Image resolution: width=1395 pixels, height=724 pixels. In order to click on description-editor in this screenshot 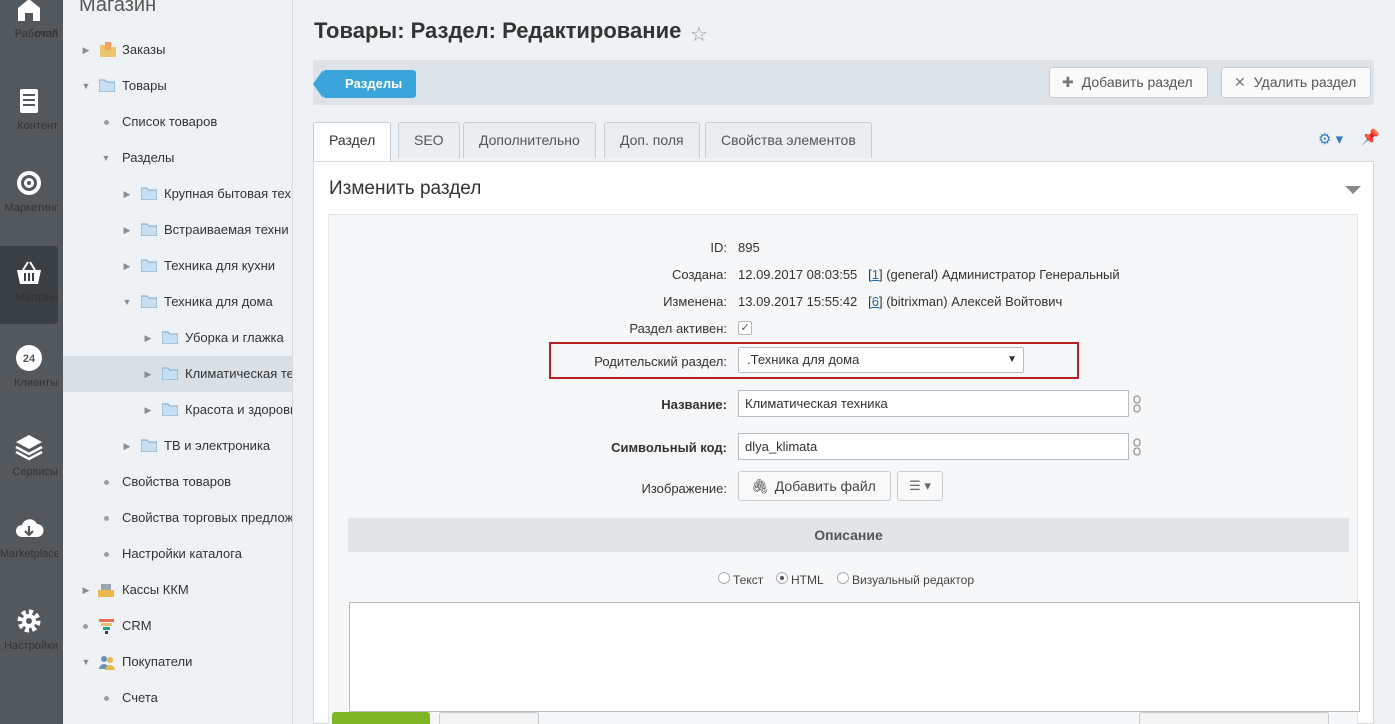, I will do `click(854, 657)`.